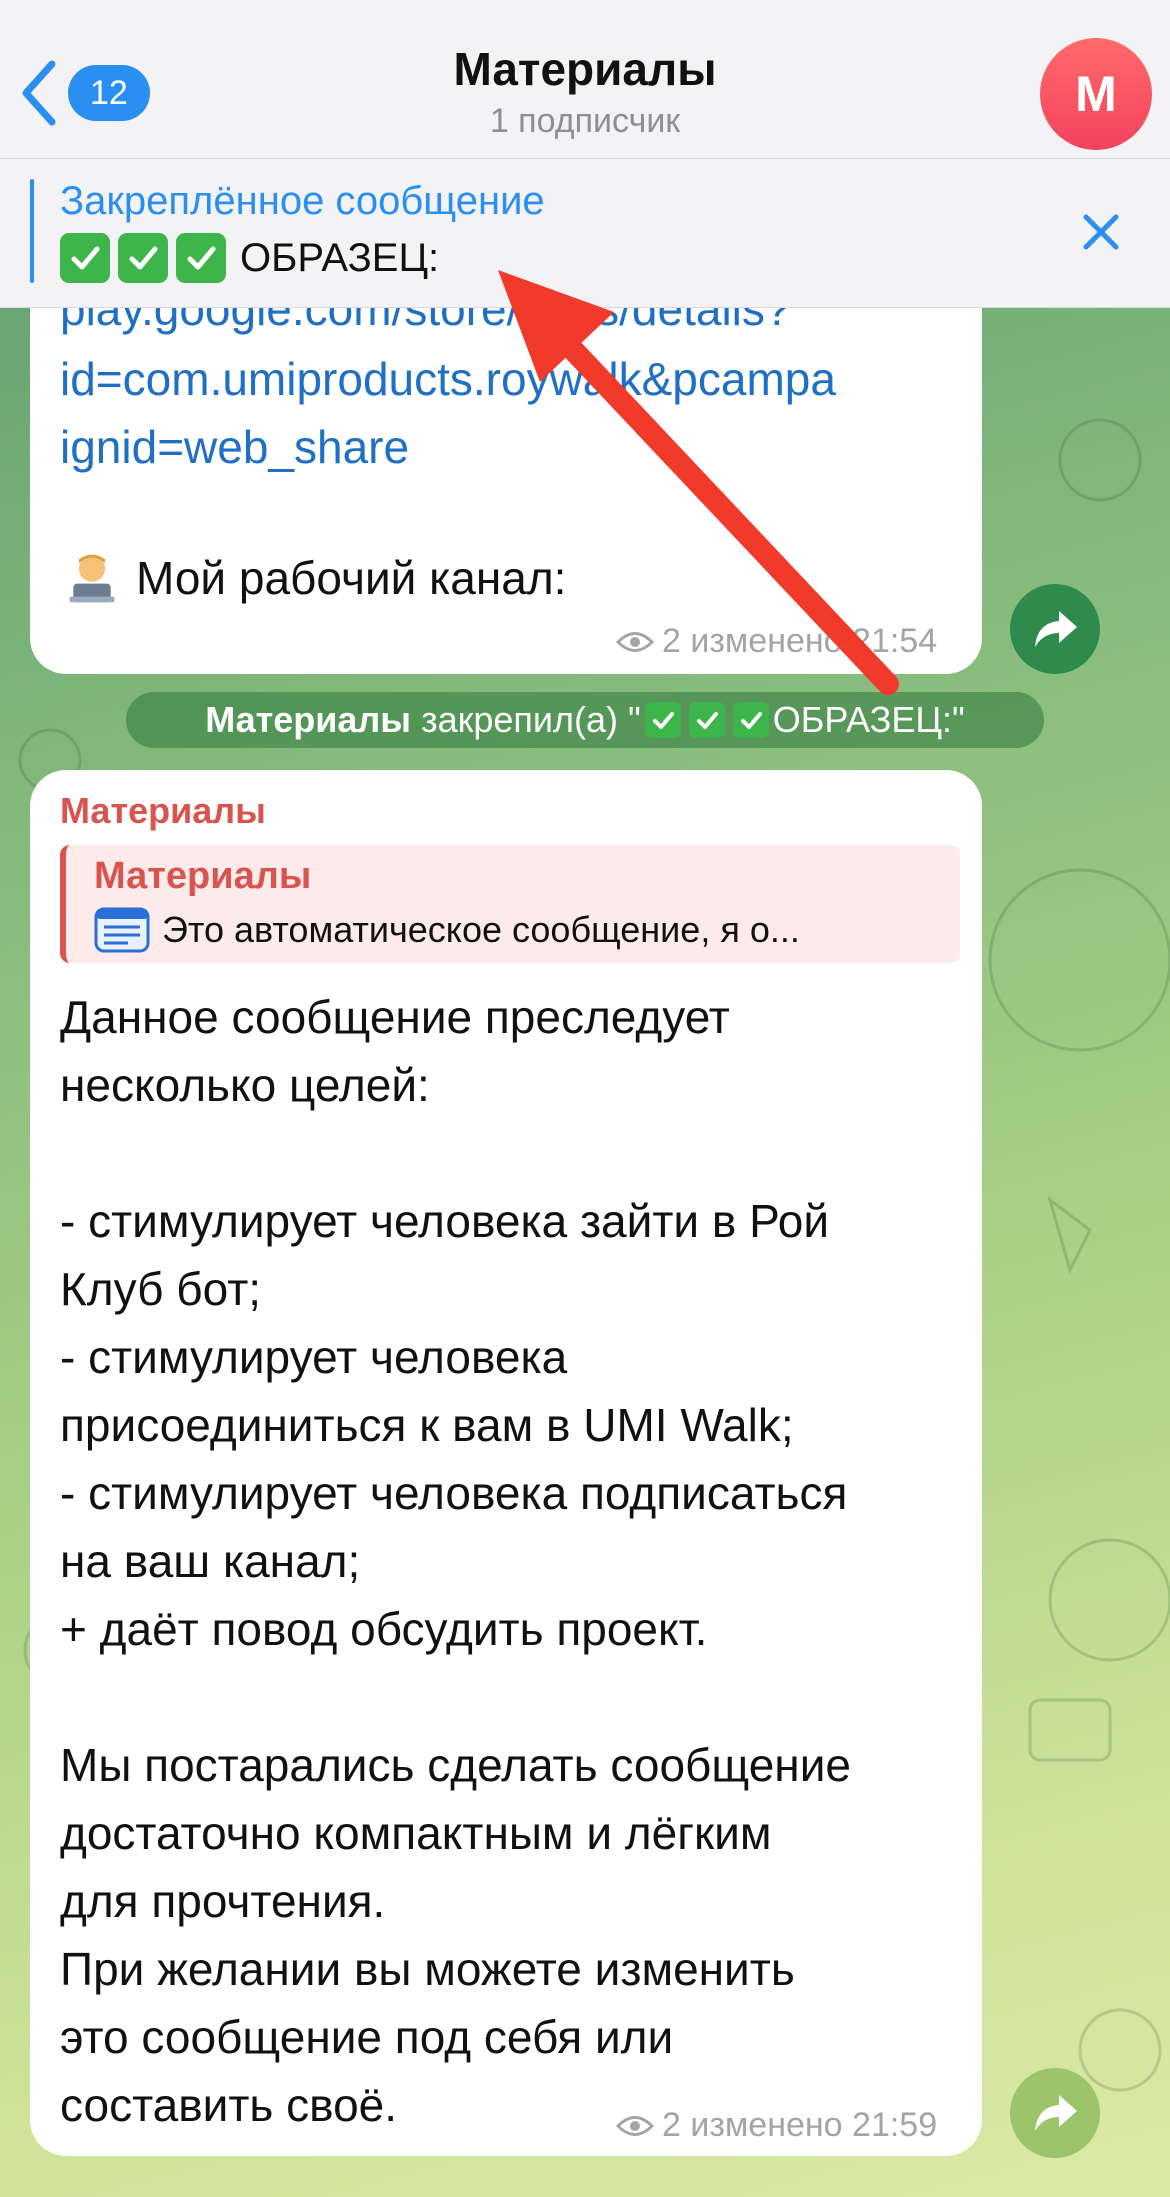  What do you see at coordinates (163, 811) in the screenshot?
I see `message-sender: Материалы` at bounding box center [163, 811].